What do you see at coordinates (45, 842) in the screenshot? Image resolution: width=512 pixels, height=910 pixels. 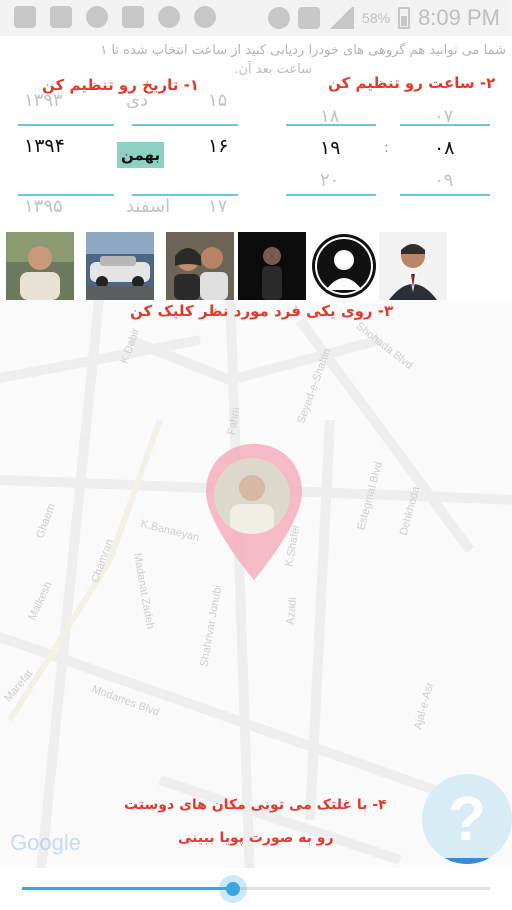 I see `google-logo: Google` at bounding box center [45, 842].